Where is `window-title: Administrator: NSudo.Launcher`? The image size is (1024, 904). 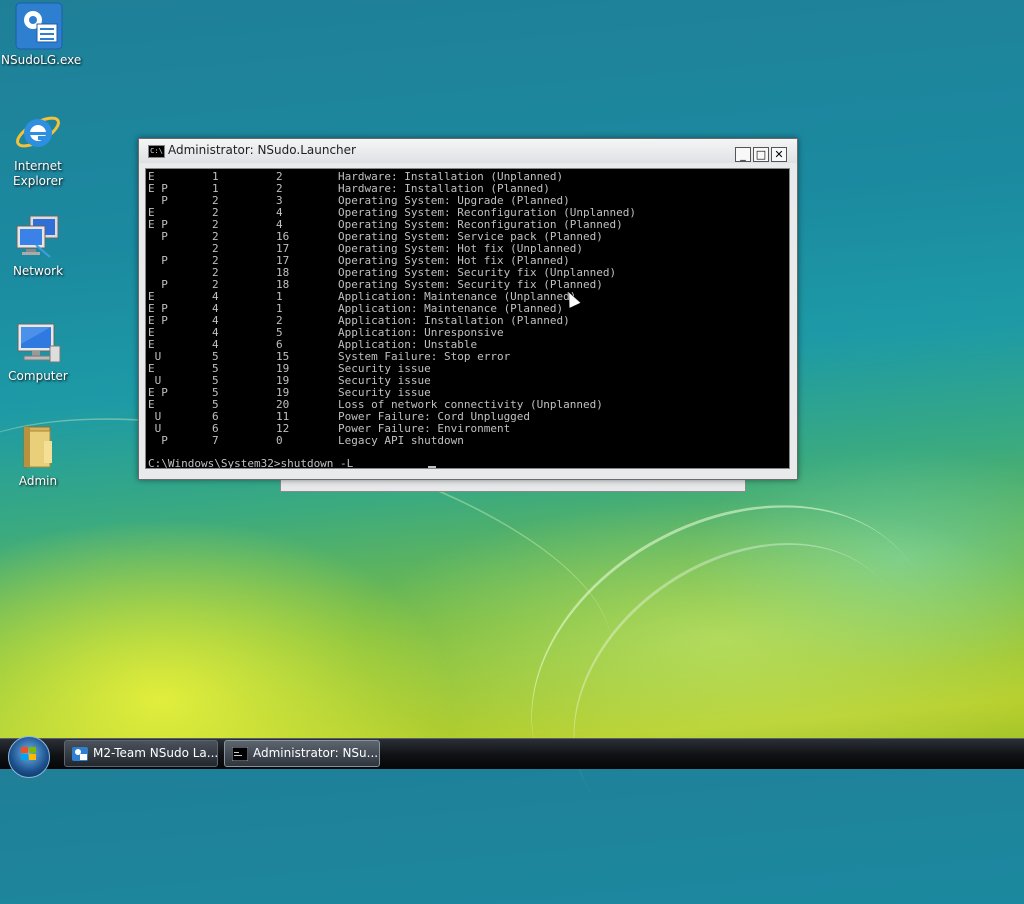
window-title: Administrator: NSudo.Launcher is located at coordinates (262, 150).